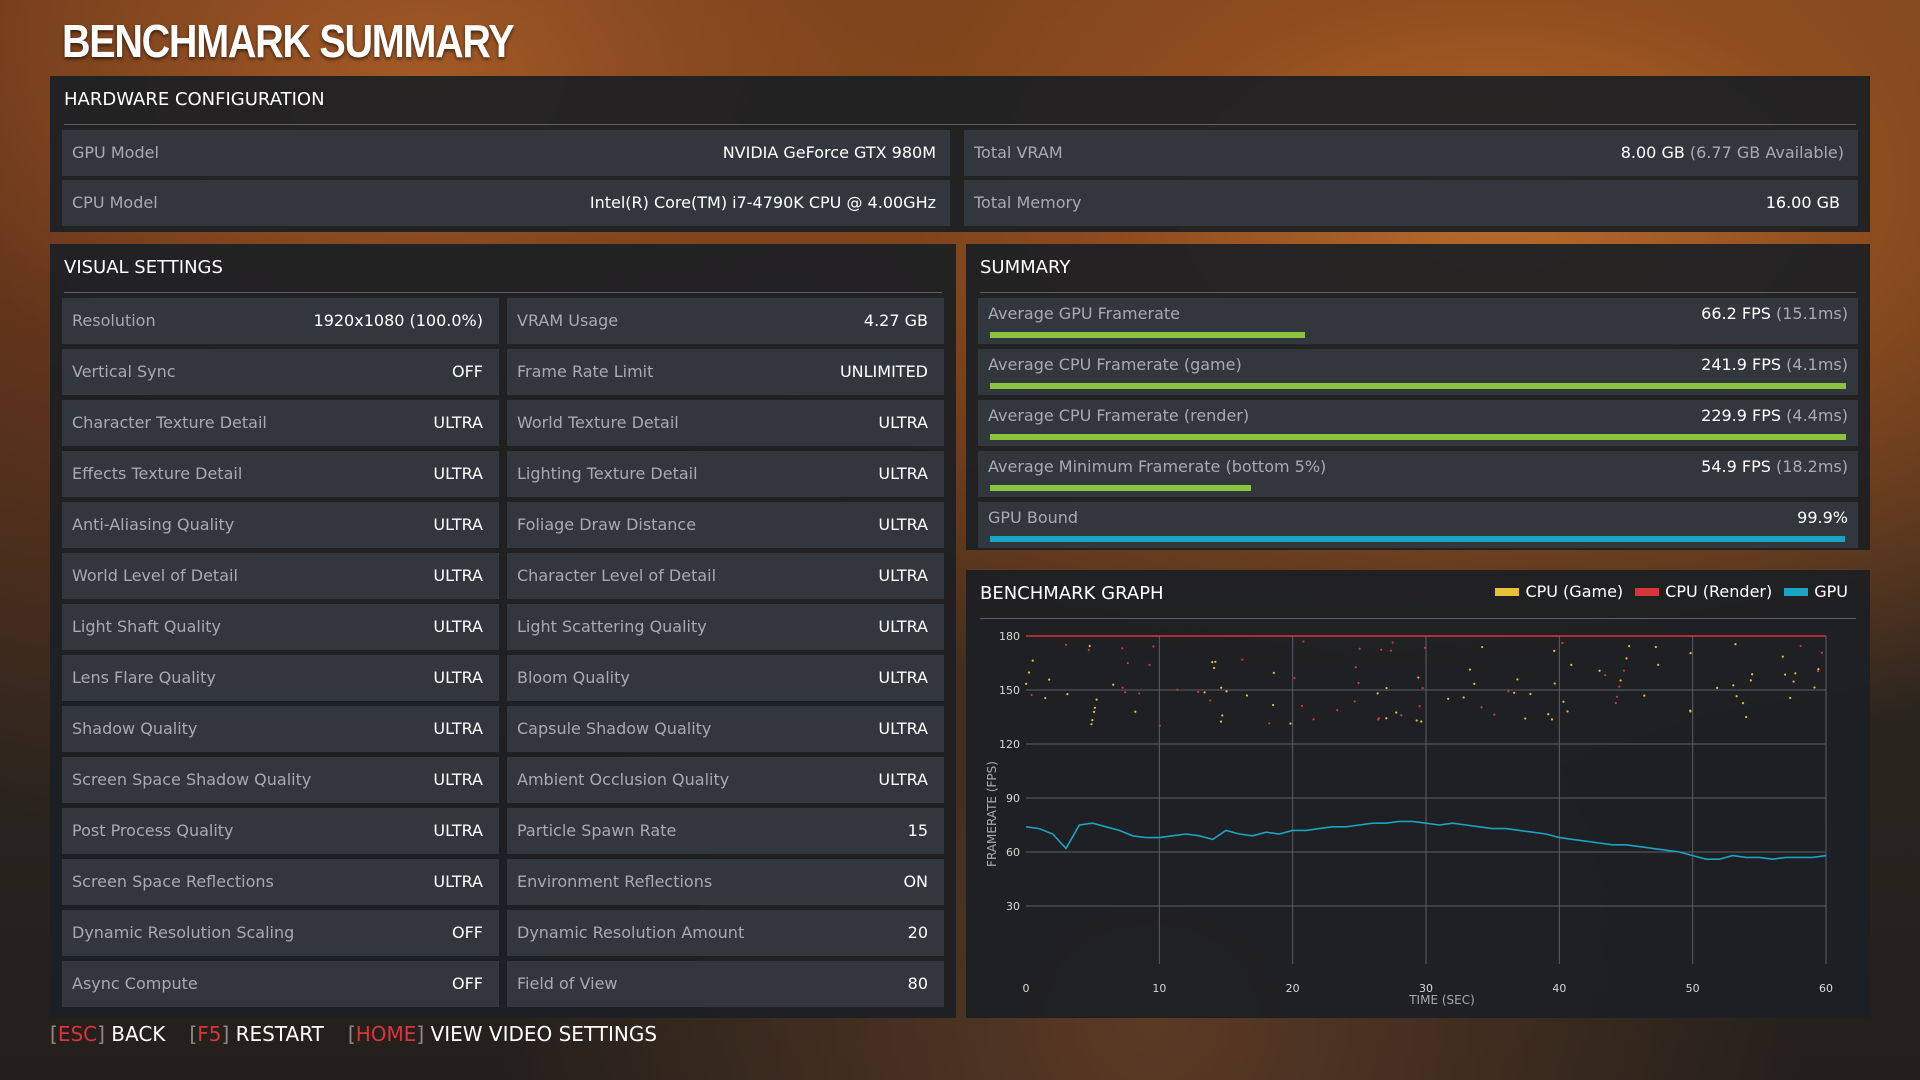 The image size is (1920, 1080). Describe the element at coordinates (1441, 1000) in the screenshot. I see `x-axis-label: TIME (SEC)` at that location.